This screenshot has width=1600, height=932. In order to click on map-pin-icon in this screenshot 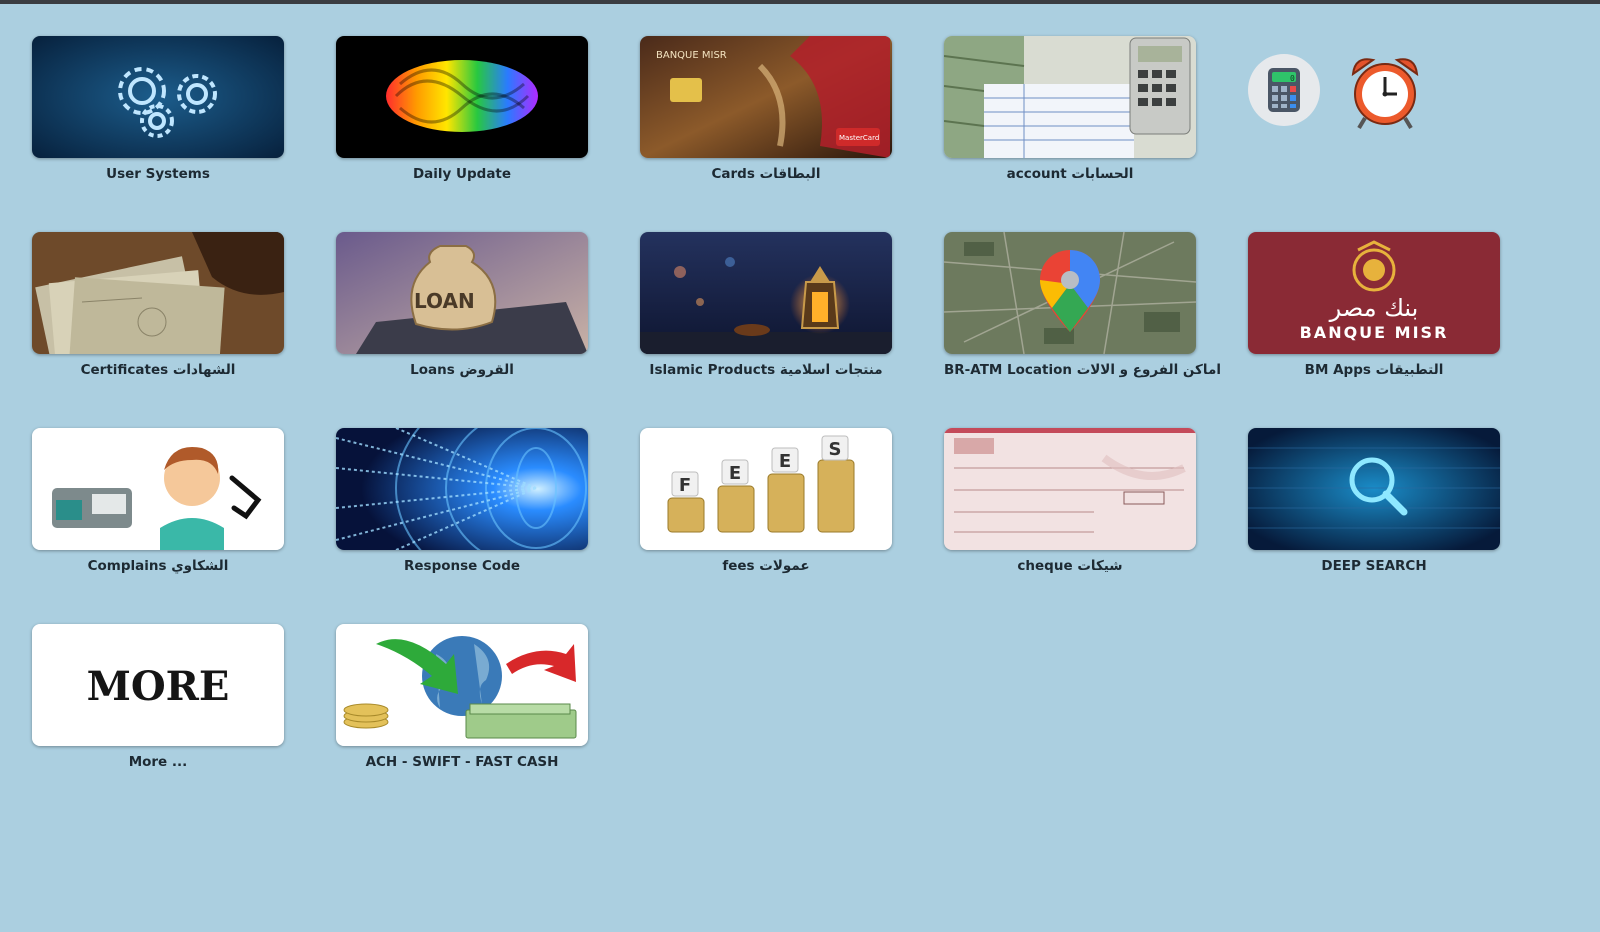, I will do `click(1070, 293)`.